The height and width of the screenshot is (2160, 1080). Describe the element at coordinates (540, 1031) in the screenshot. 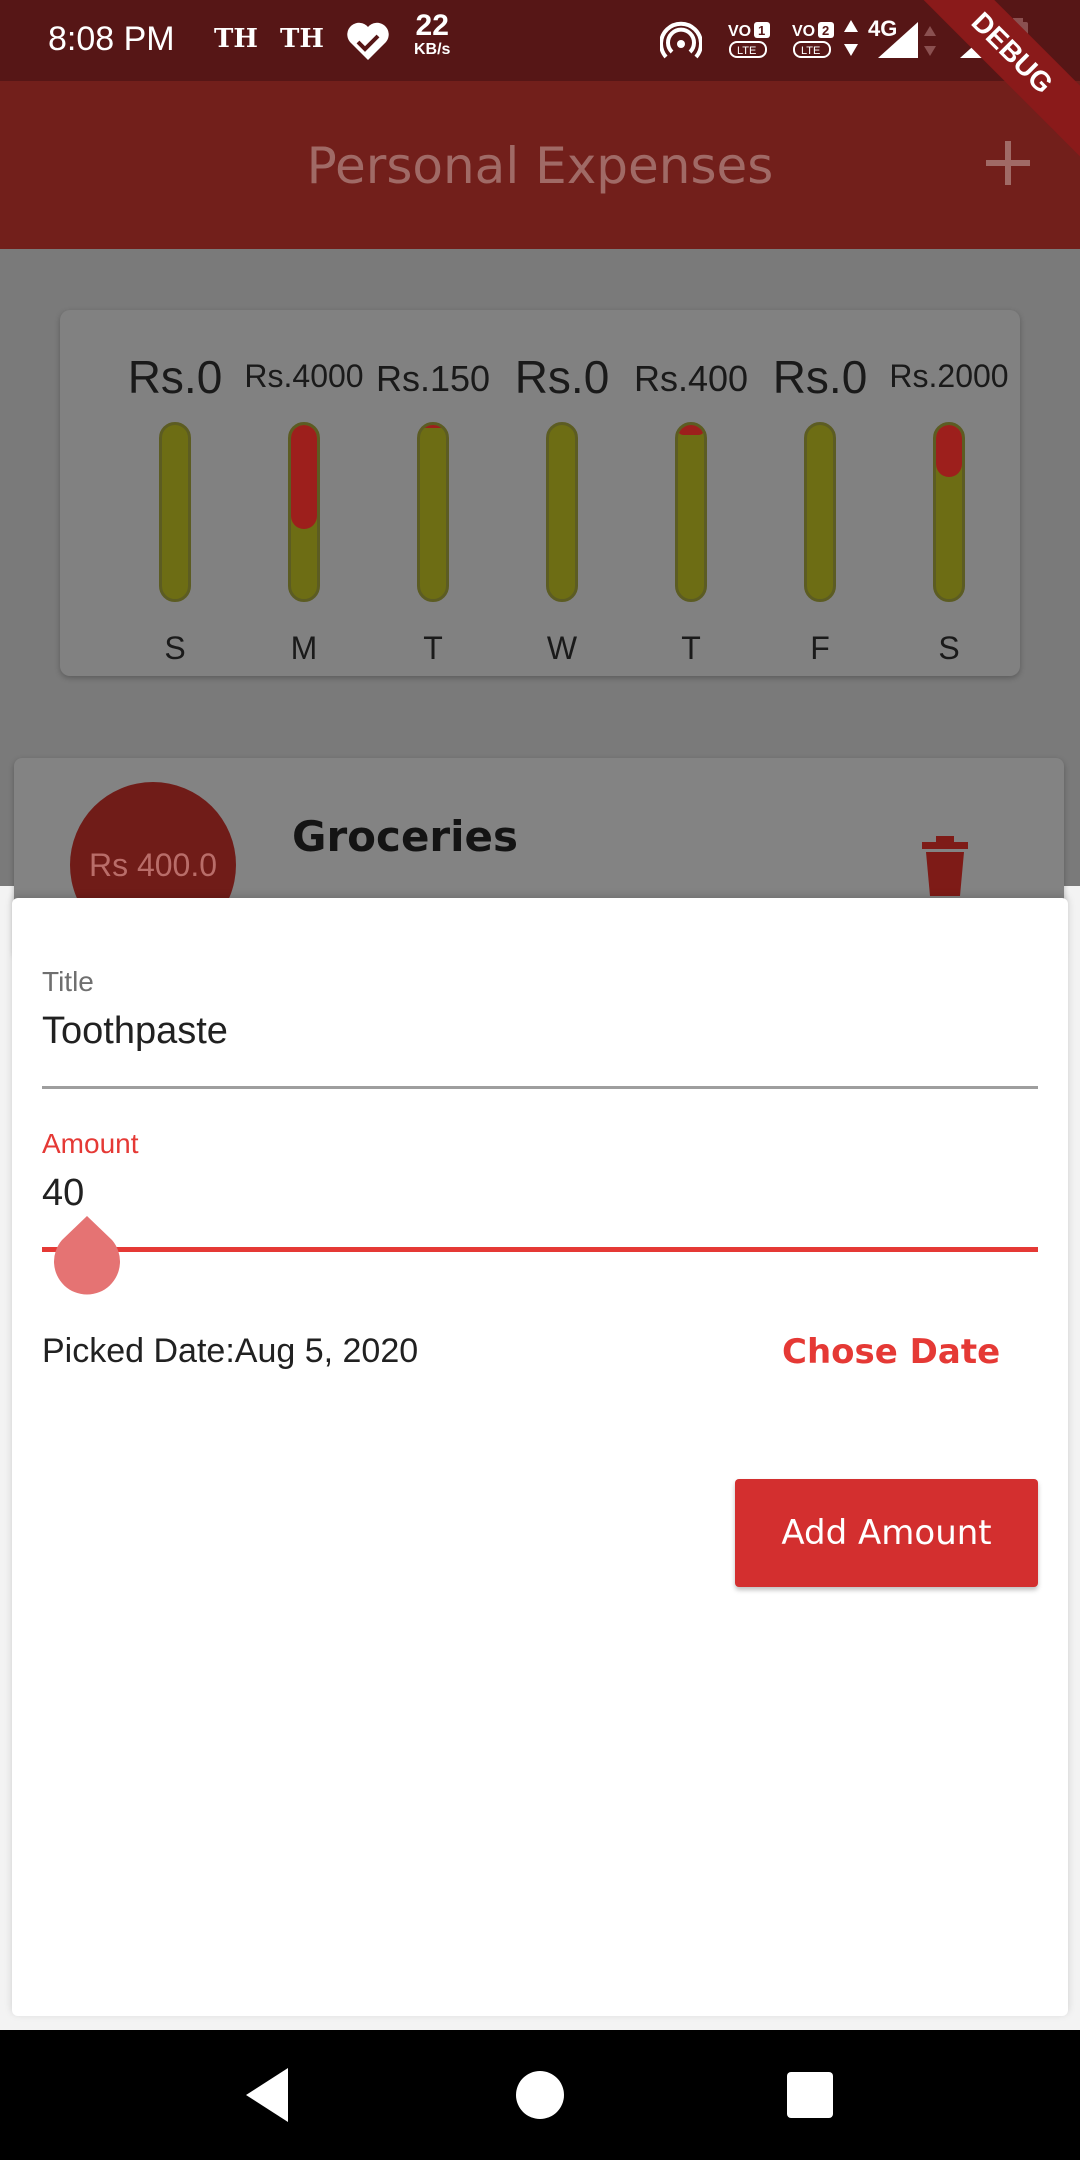

I see `title-input` at that location.